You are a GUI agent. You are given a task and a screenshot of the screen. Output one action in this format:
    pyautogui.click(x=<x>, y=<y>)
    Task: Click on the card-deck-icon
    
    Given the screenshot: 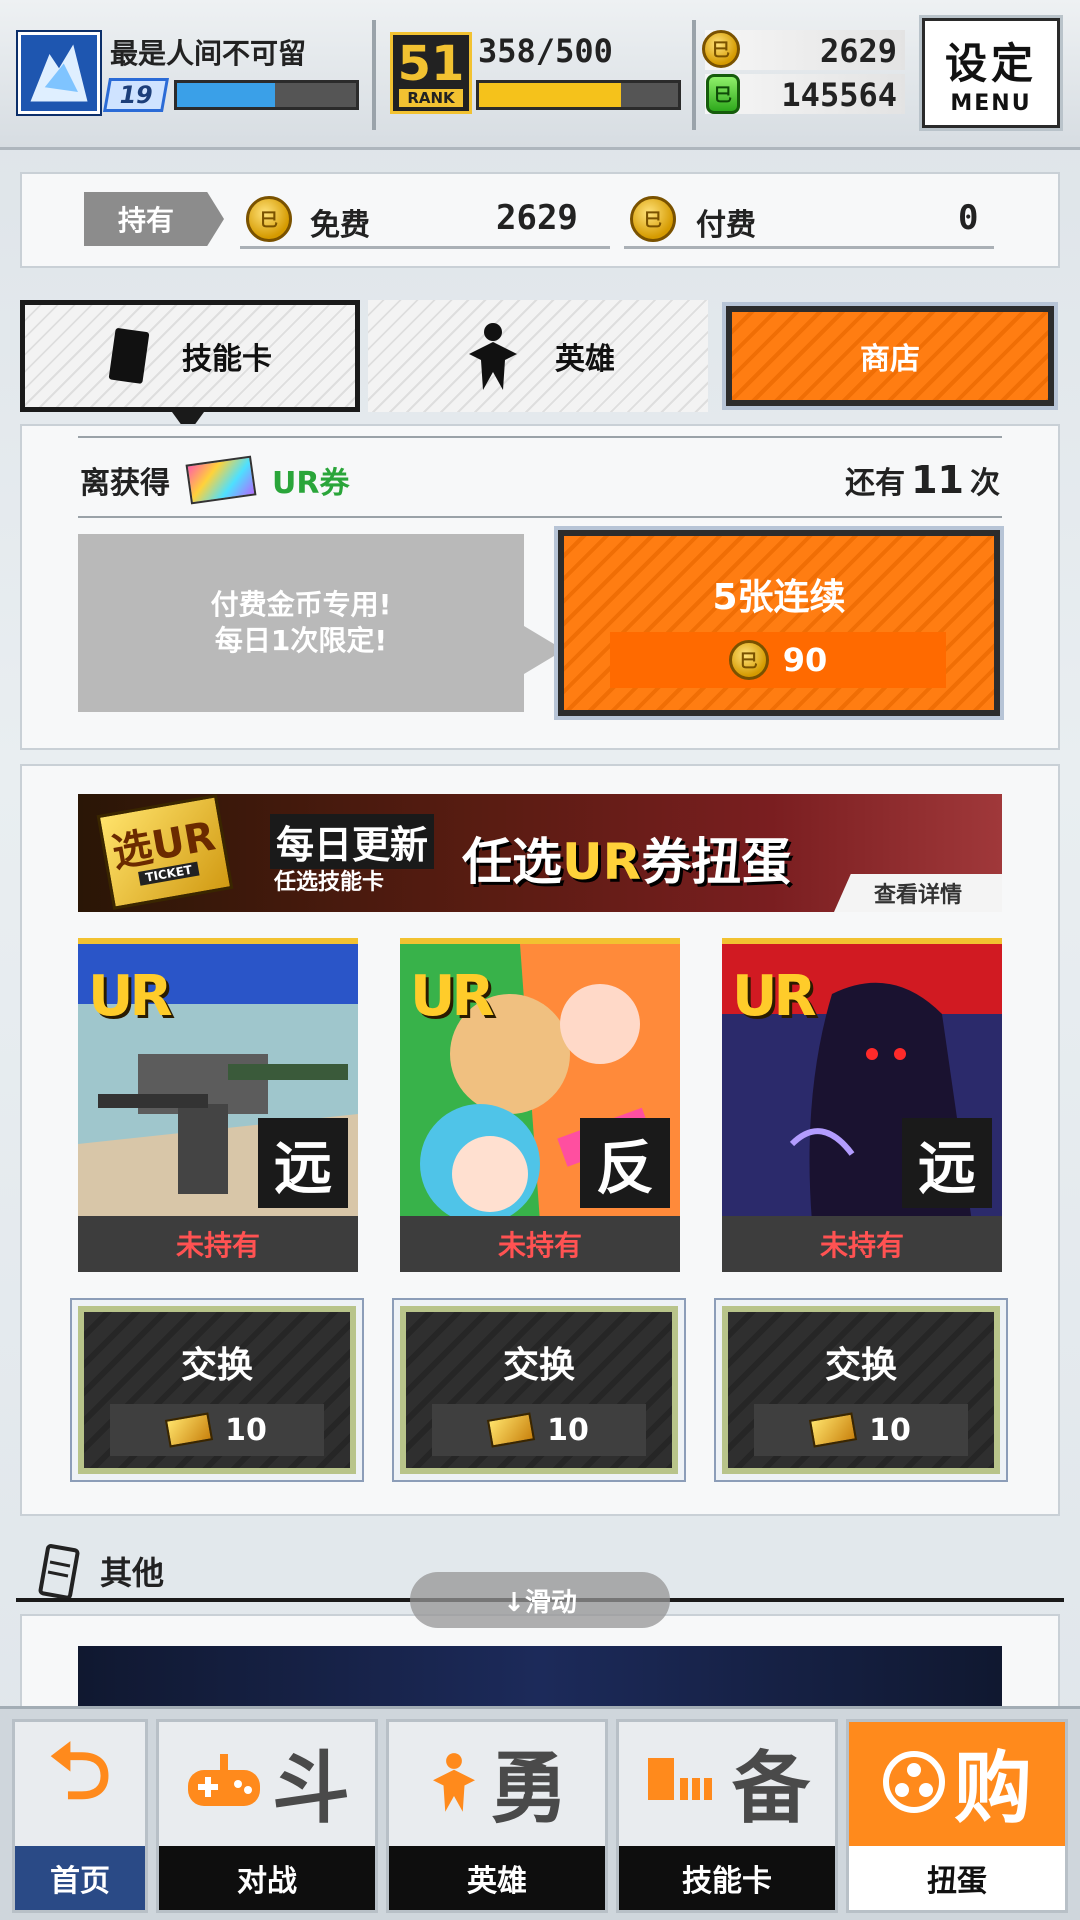 What is the action you would take?
    pyautogui.click(x=679, y=1779)
    